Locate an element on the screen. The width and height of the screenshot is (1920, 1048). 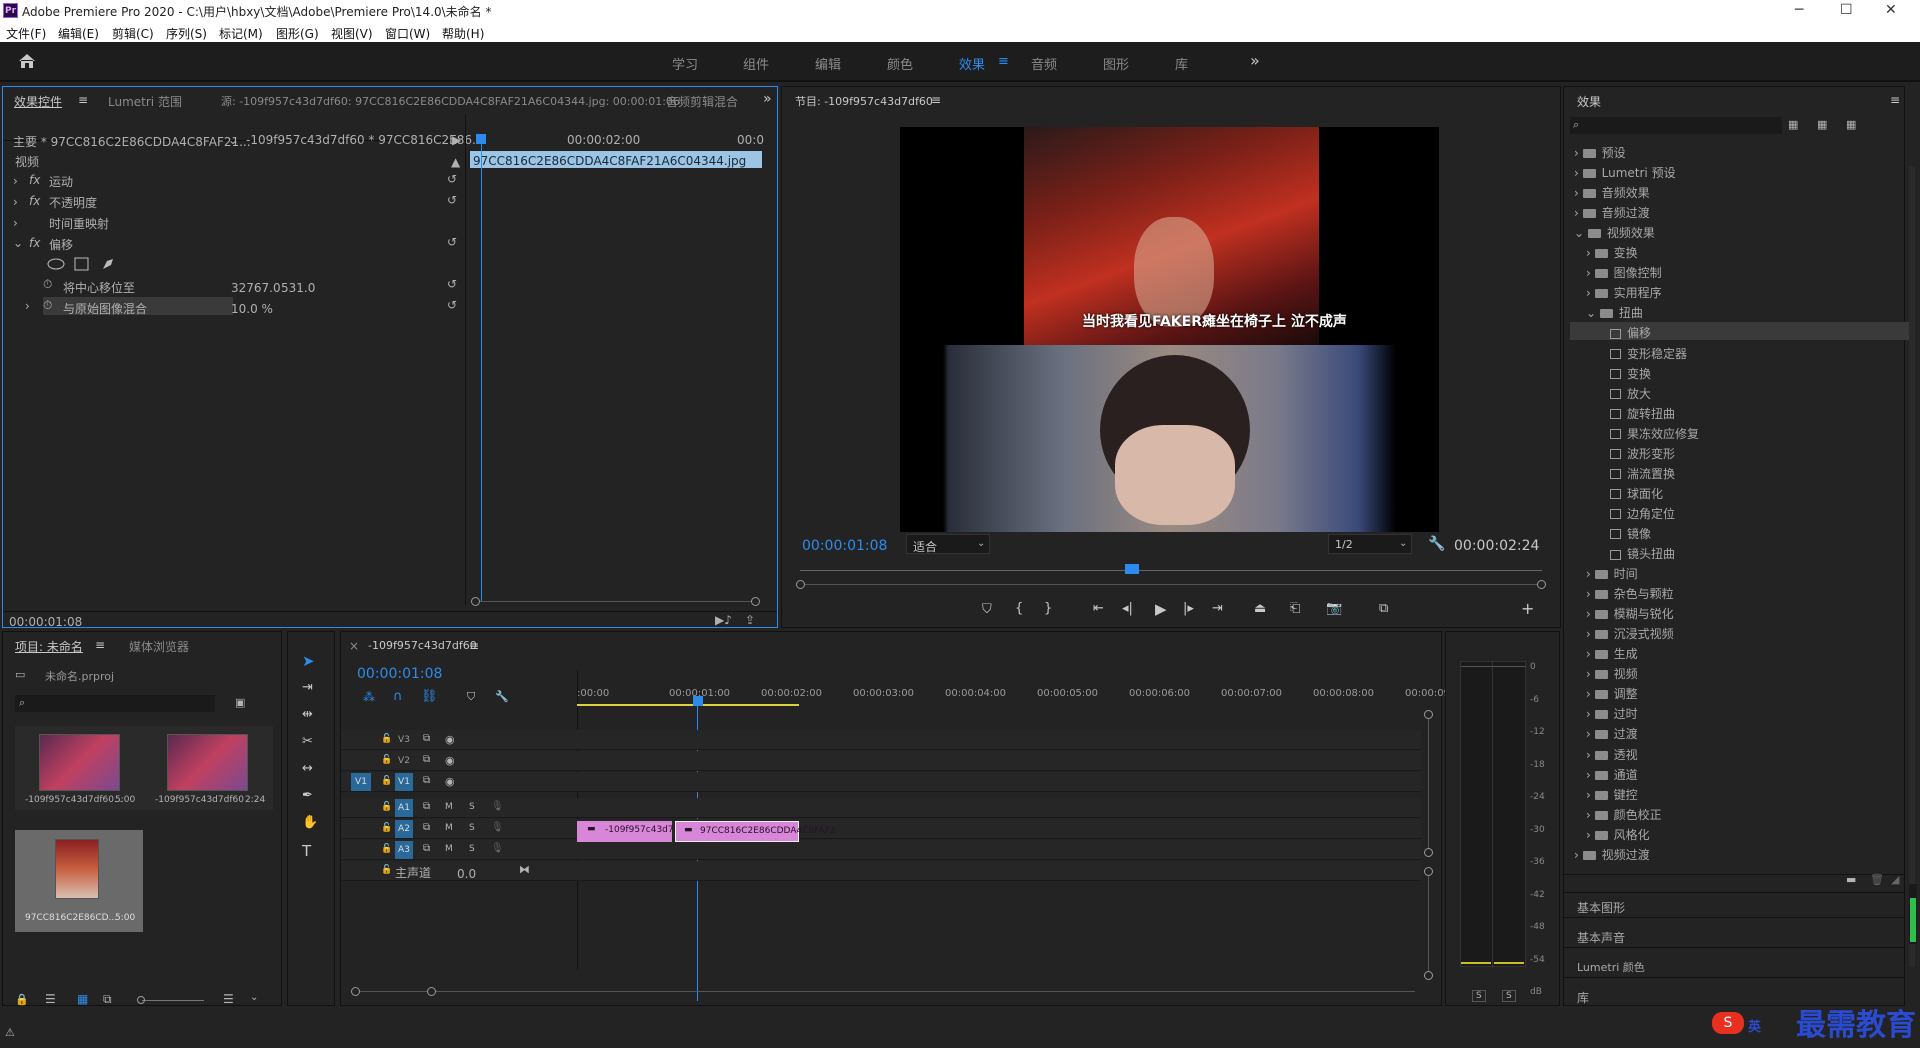
master-volume-value: 0.0 is located at coordinates (466, 874).